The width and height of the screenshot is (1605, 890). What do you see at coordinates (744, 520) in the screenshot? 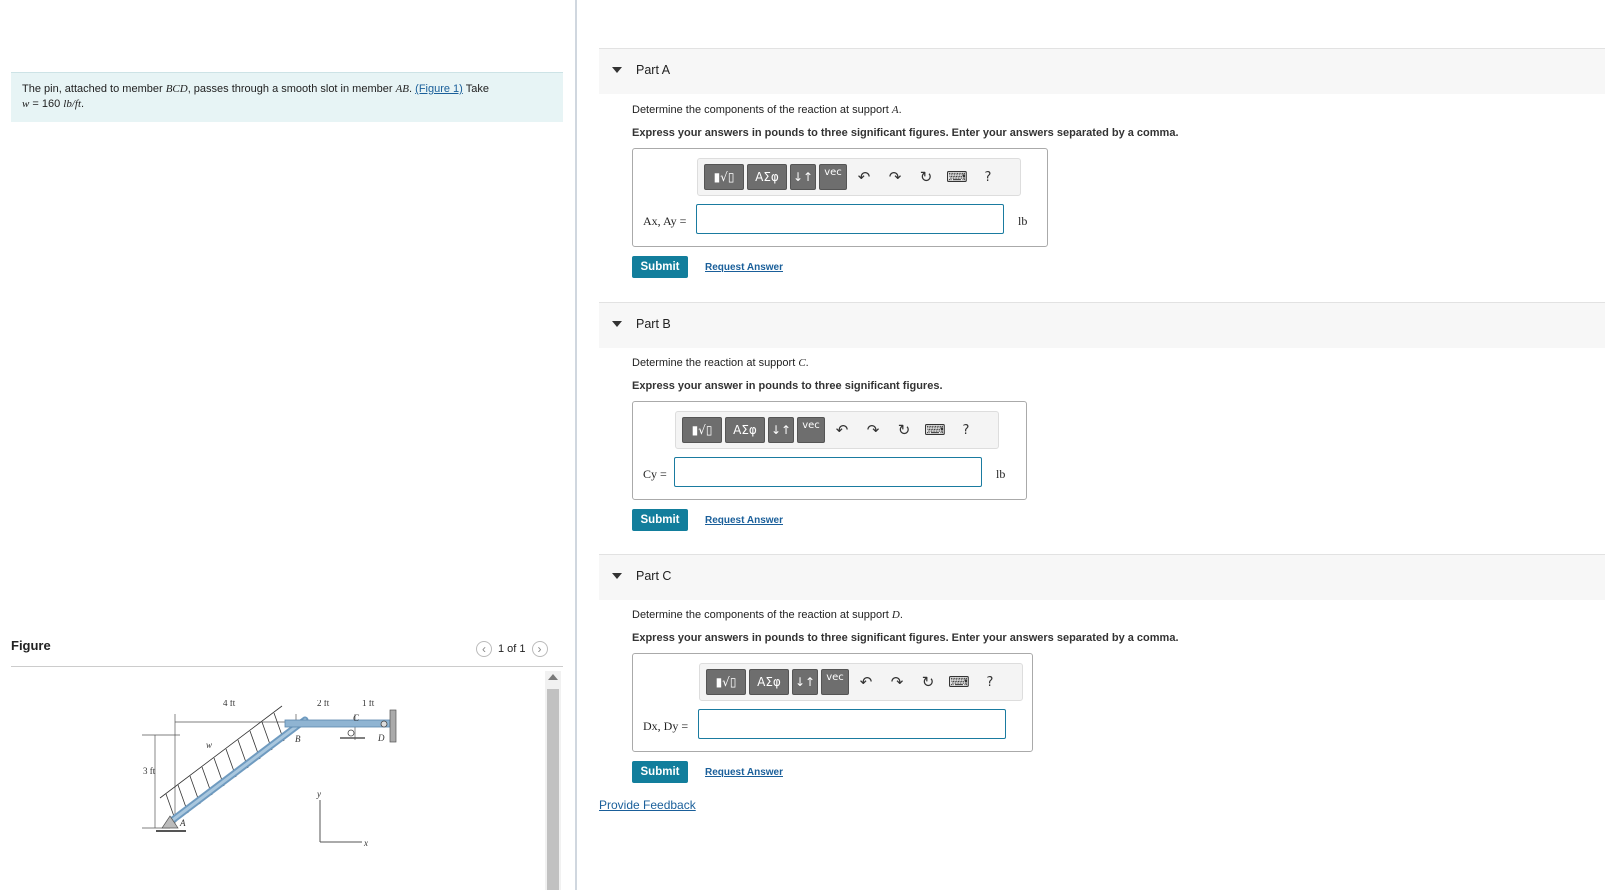
I see `part-b-request-answer-link: Request Answer` at bounding box center [744, 520].